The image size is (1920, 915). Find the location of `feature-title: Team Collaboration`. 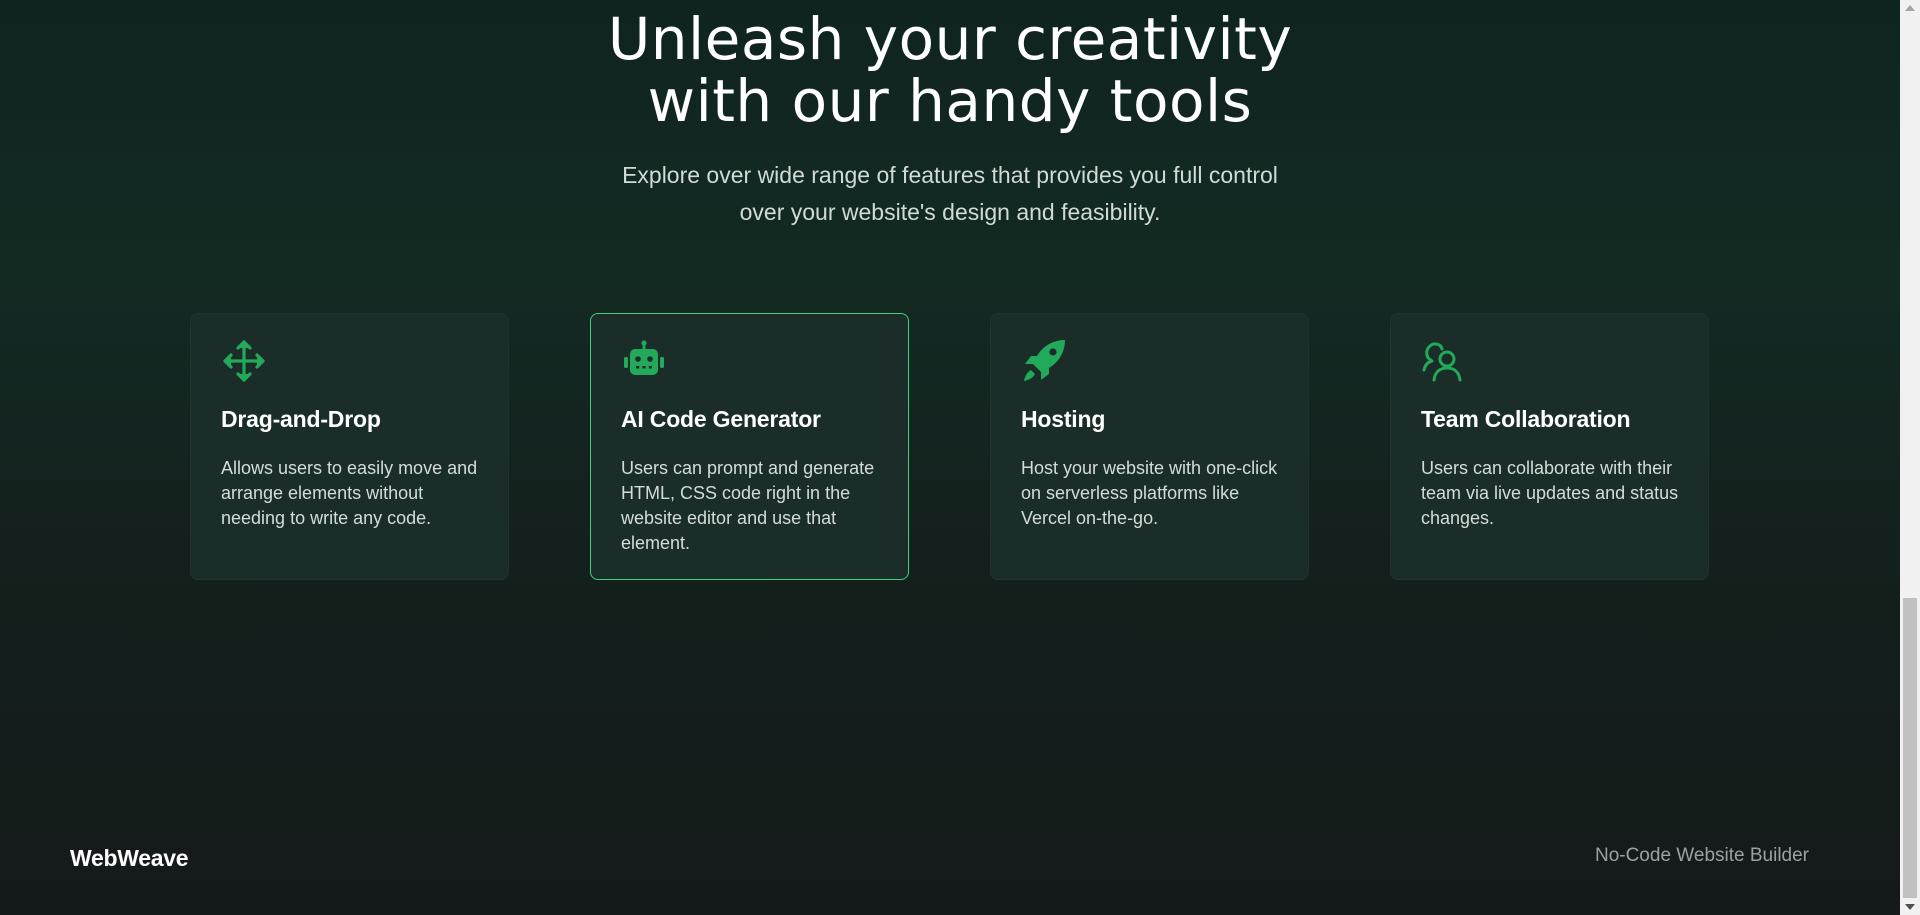

feature-title: Team Collaboration is located at coordinates (1526, 419).